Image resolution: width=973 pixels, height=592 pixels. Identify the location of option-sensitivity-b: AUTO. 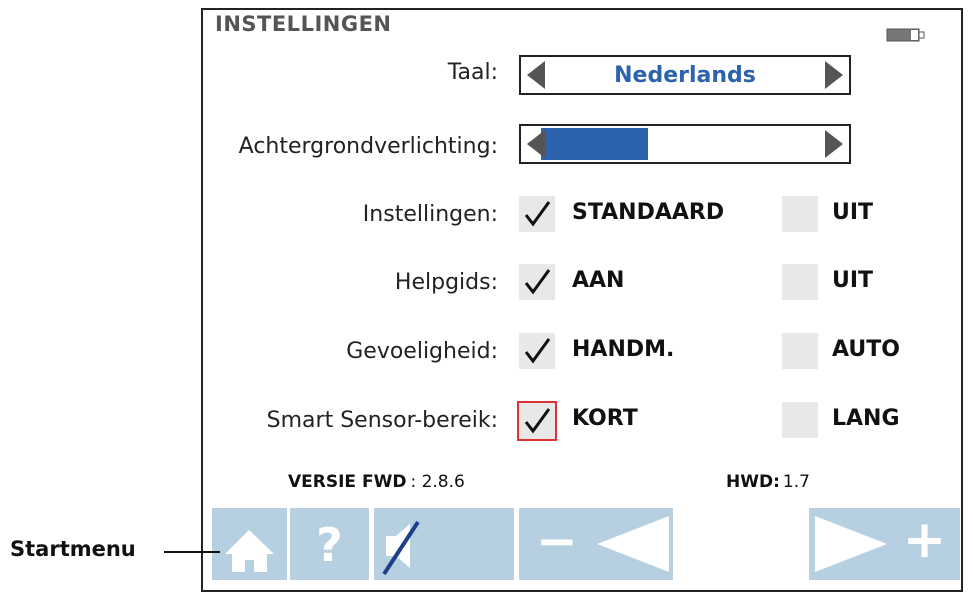
(866, 349).